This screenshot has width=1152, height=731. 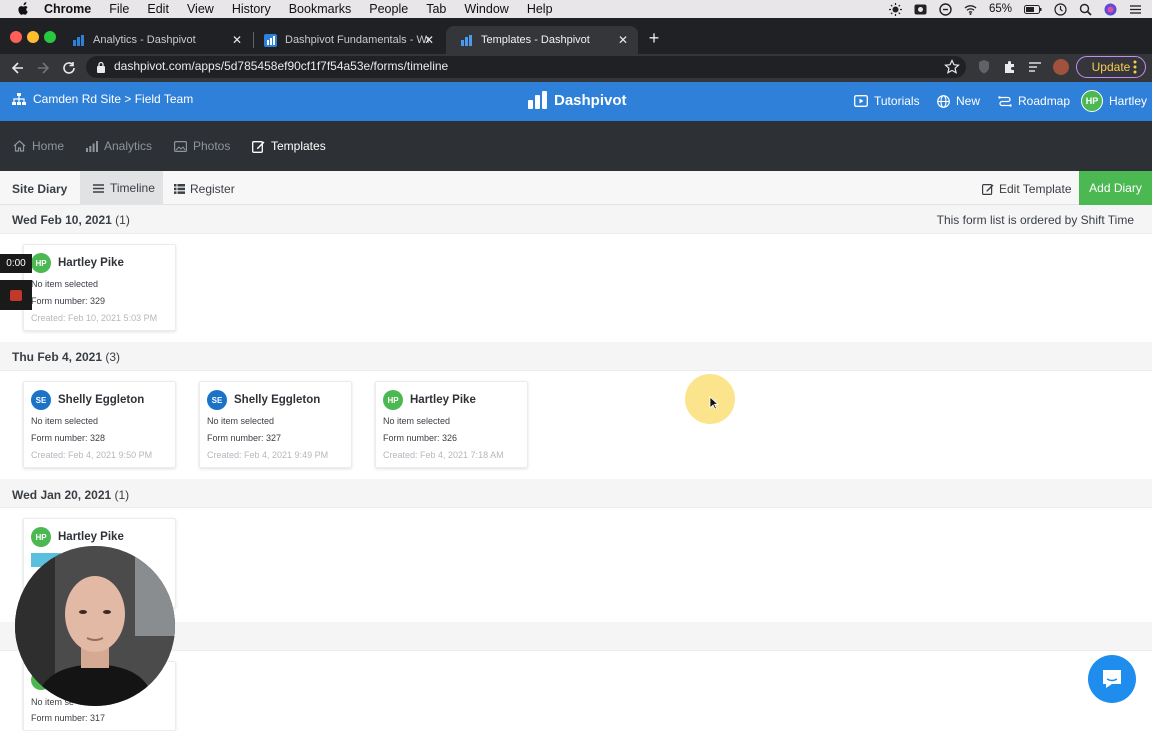 I want to click on author-avatar: HP, so click(x=41, y=263).